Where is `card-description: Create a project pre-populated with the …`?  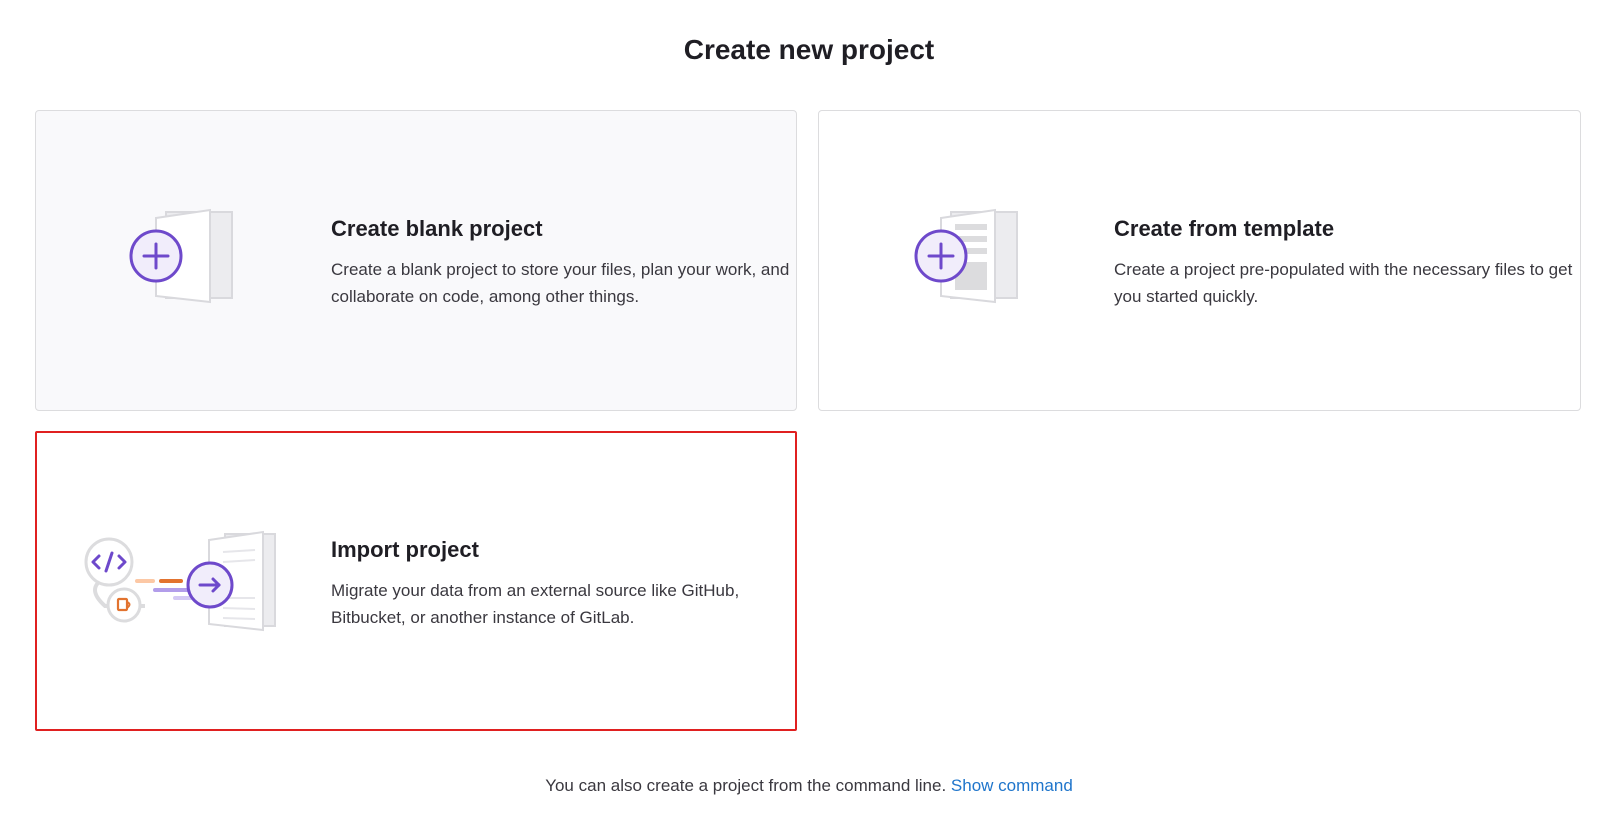
card-description: Create a project pre-populated with the … is located at coordinates (1343, 283).